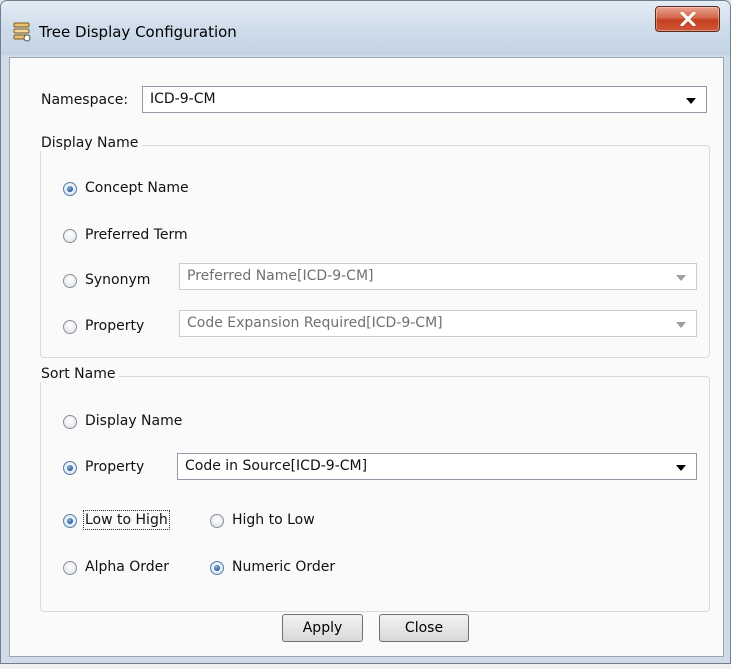 The image size is (731, 669). Describe the element at coordinates (424, 99) in the screenshot. I see `namespace-dropdown: ICD-9-CM` at that location.